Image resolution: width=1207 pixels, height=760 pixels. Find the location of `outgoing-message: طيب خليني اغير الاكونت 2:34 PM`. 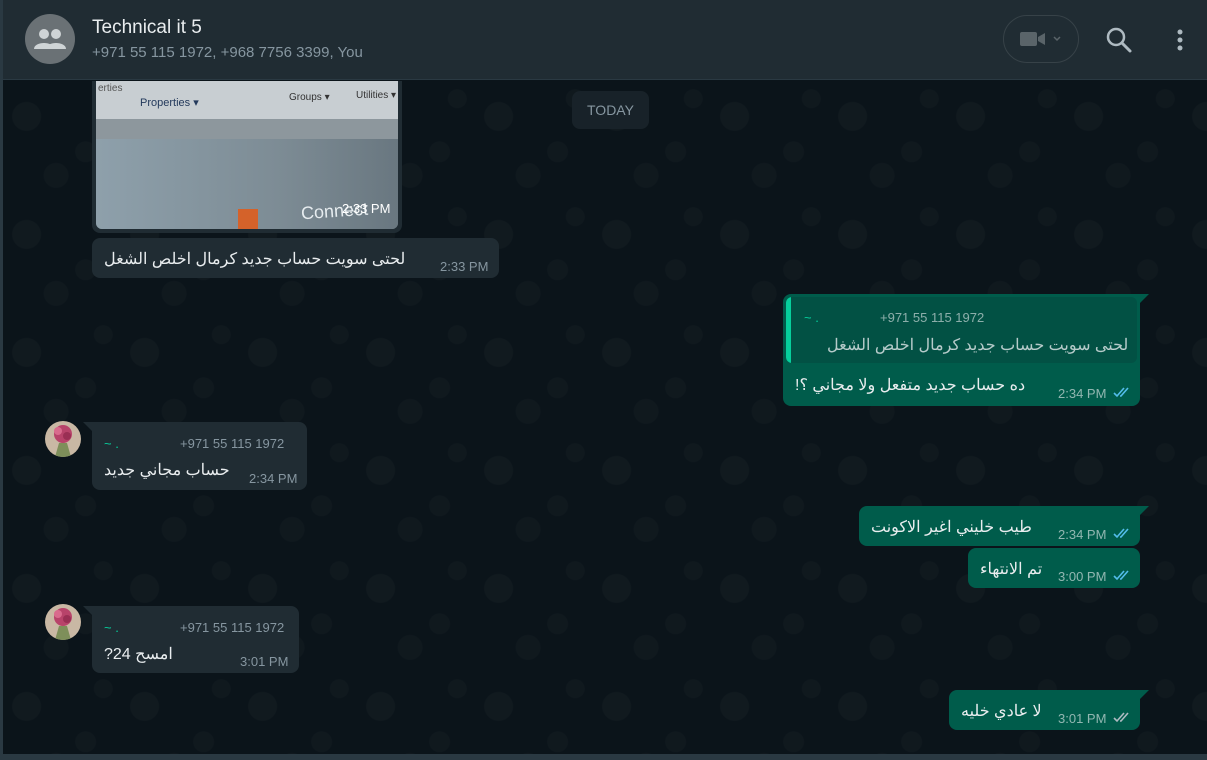

outgoing-message: طيب خليني اغير الاكونت 2:34 PM is located at coordinates (999, 526).